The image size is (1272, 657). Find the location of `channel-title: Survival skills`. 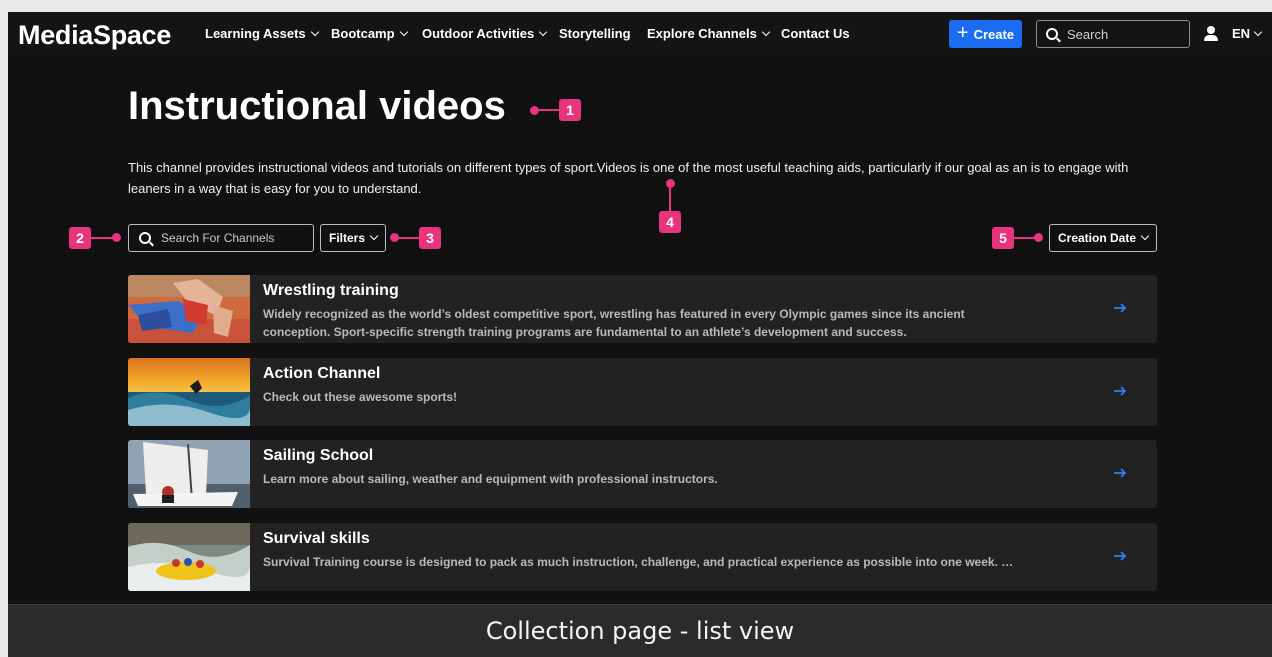

channel-title: Survival skills is located at coordinates (316, 539).